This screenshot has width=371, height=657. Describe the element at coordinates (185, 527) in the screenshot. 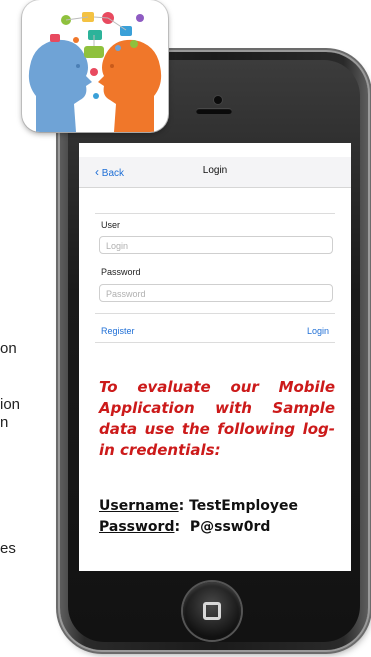

I see `password-row: Password: P@ssw0rd` at that location.